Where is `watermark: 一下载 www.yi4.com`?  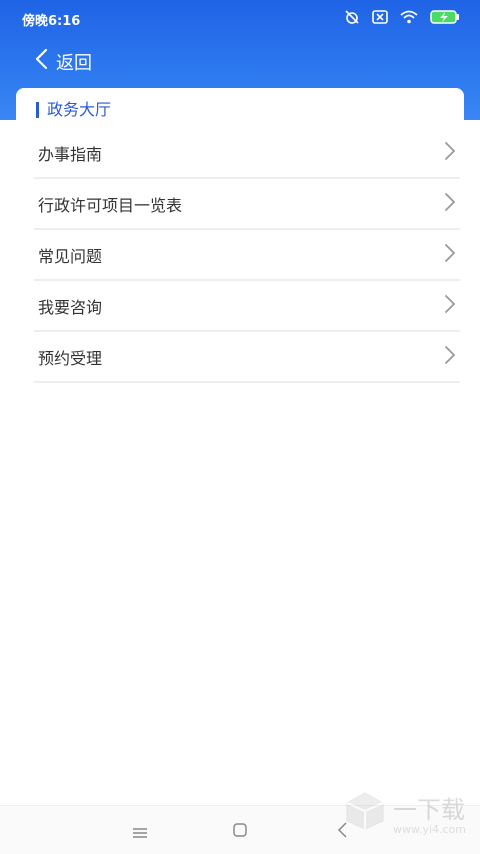
watermark: 一下载 www.yi4.com is located at coordinates (404, 813).